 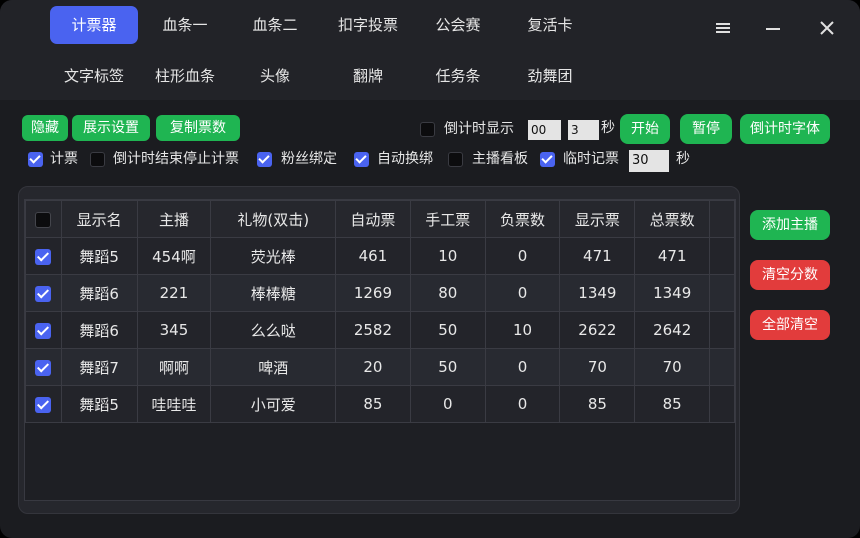 What do you see at coordinates (427, 129) in the screenshot?
I see `countdown-display-checkbox` at bounding box center [427, 129].